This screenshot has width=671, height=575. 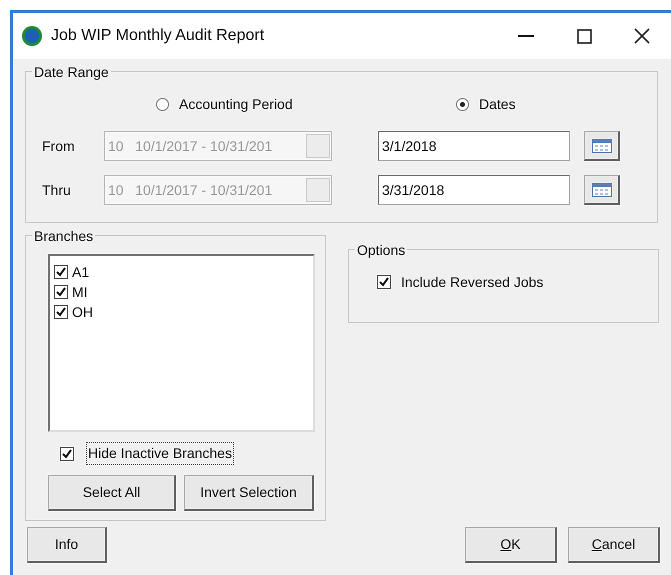 I want to click on close-icon, so click(x=642, y=36).